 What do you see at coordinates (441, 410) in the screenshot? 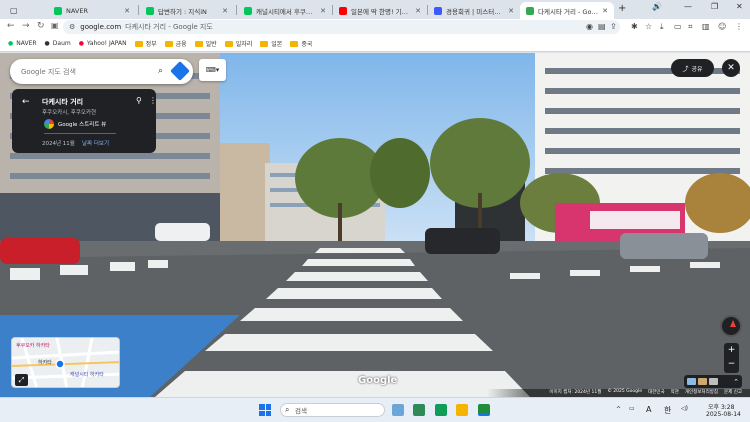
I see `app-green-icon` at bounding box center [441, 410].